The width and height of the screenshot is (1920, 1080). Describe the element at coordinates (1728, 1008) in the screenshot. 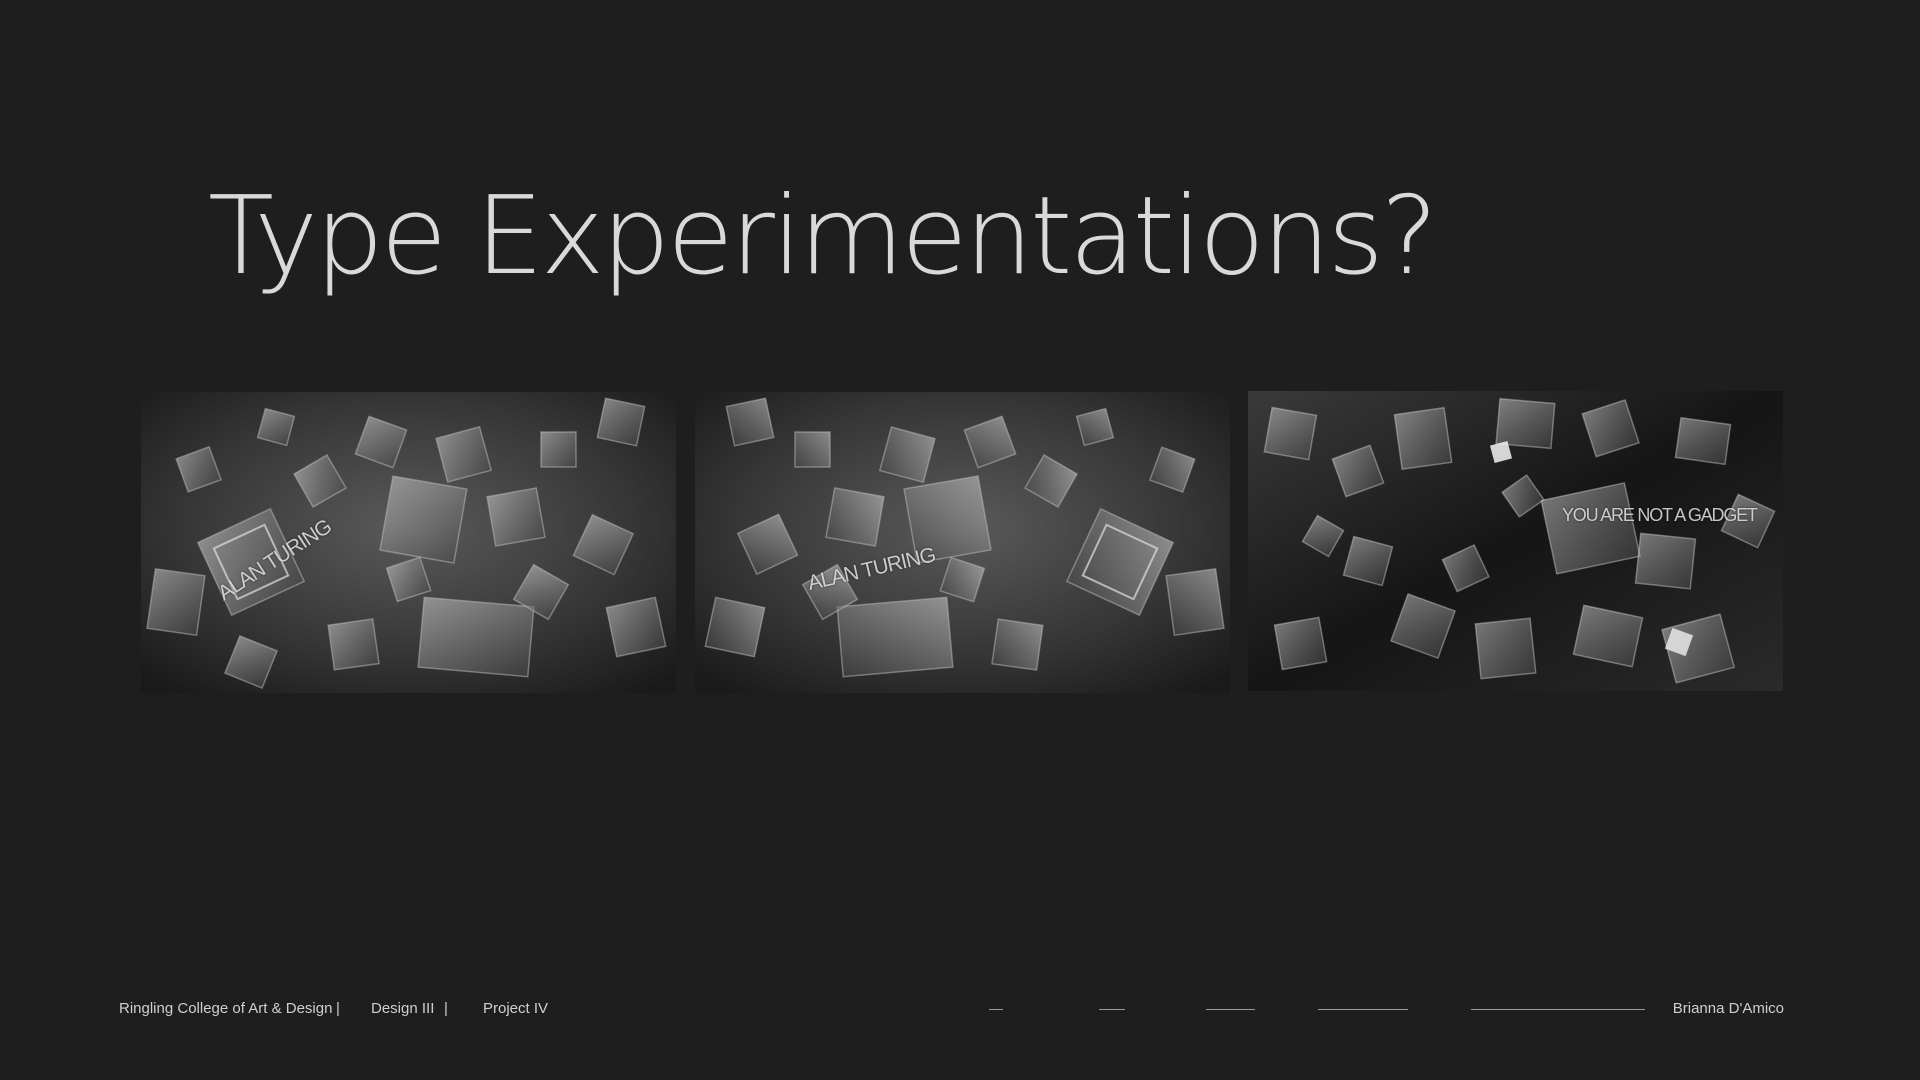

I see `footer-author: Brianna D'Amico` at that location.